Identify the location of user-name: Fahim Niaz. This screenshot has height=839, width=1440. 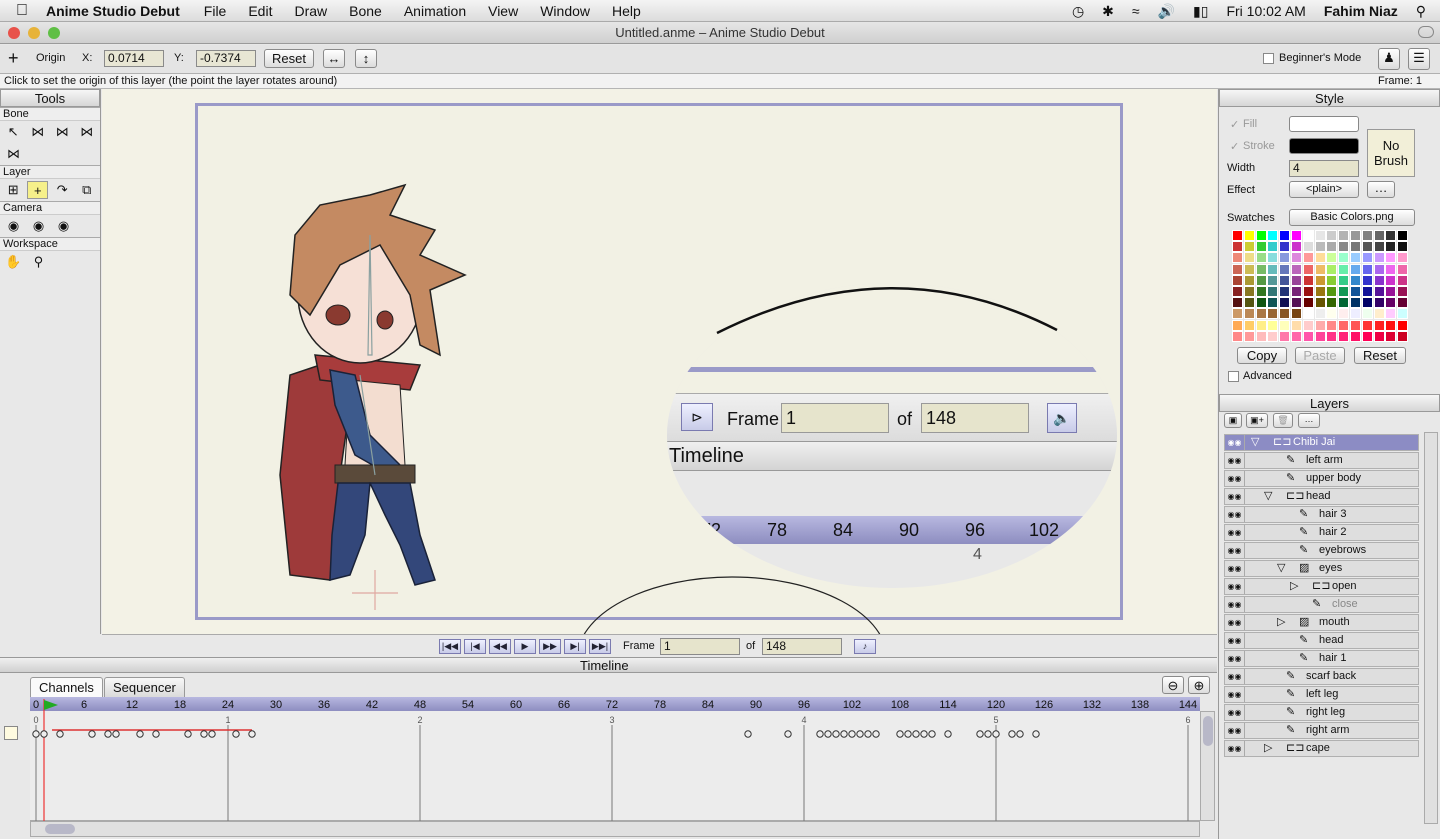
(1361, 11).